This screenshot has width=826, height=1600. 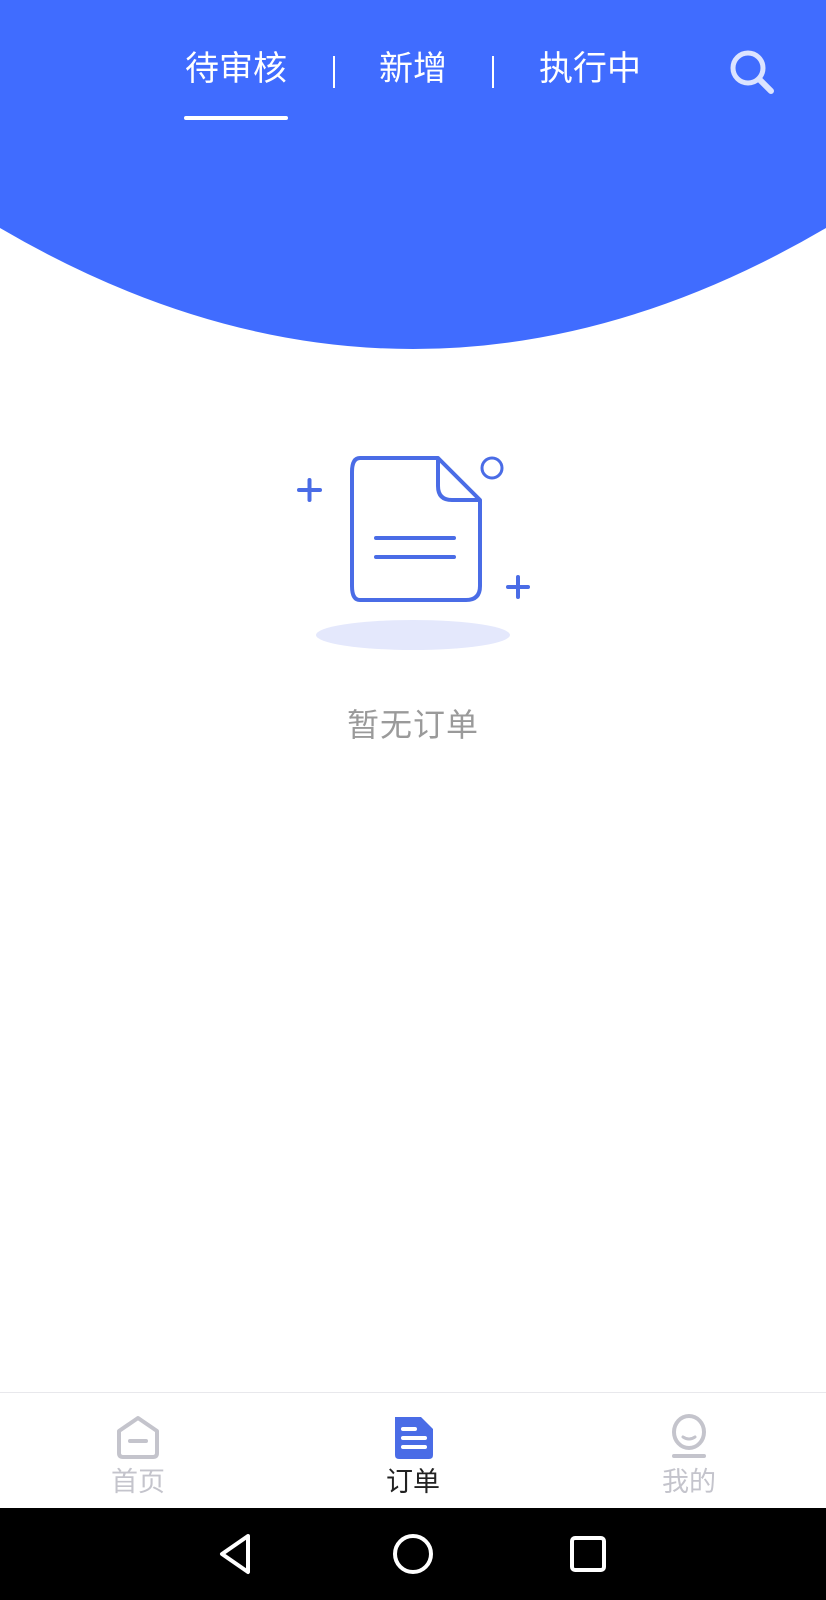 I want to click on profile-icon, so click(x=689, y=1436).